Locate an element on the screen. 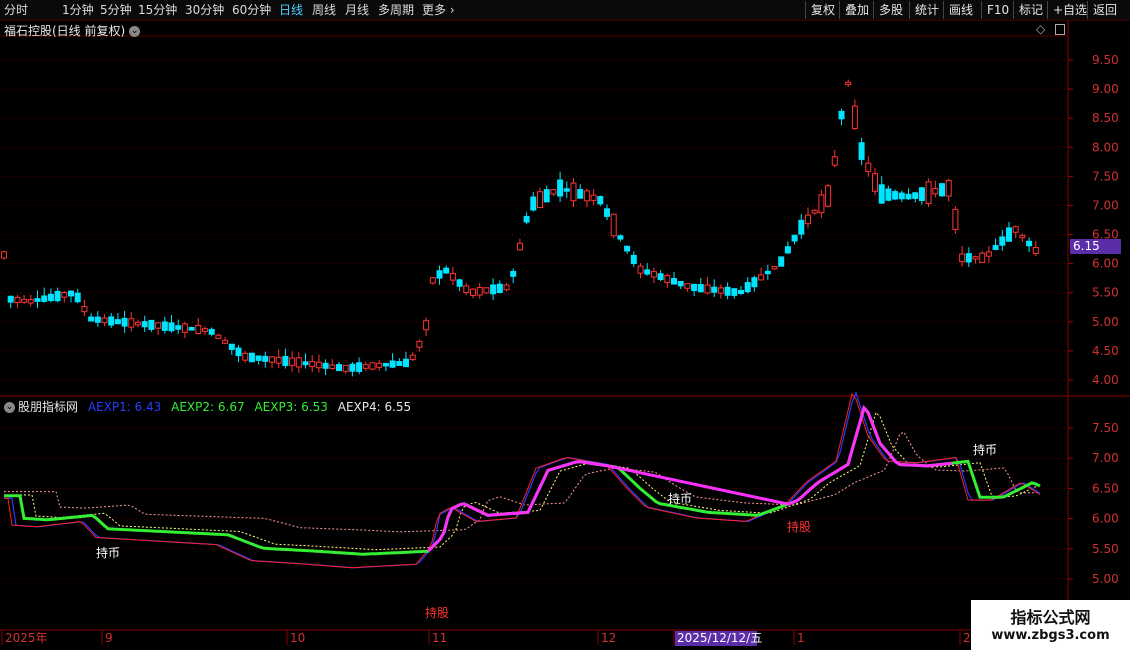 This screenshot has width=1130, height=650. price-tick-label: 8.00 is located at coordinates (1105, 147).